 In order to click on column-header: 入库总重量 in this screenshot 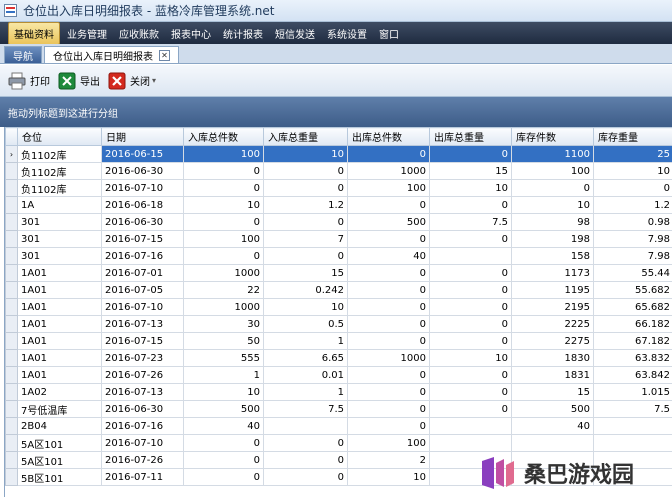, I will do `click(305, 136)`.